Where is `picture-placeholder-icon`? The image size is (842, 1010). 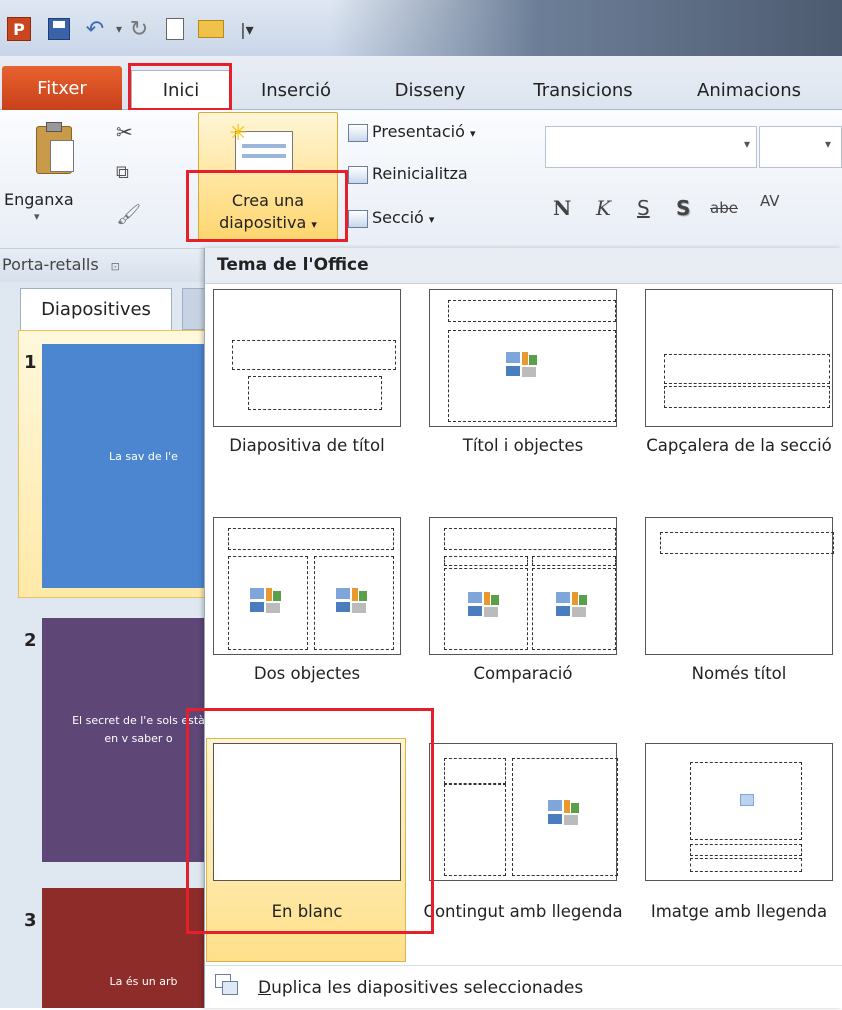
picture-placeholder-icon is located at coordinates (747, 800).